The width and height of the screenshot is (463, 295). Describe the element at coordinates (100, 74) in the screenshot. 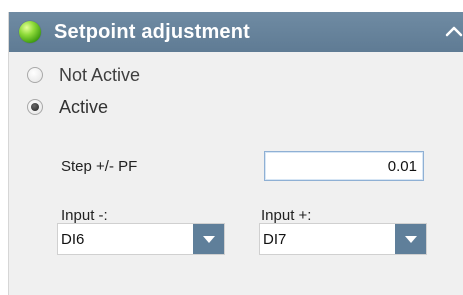

I see `radio-label-not-active: Not Active` at that location.